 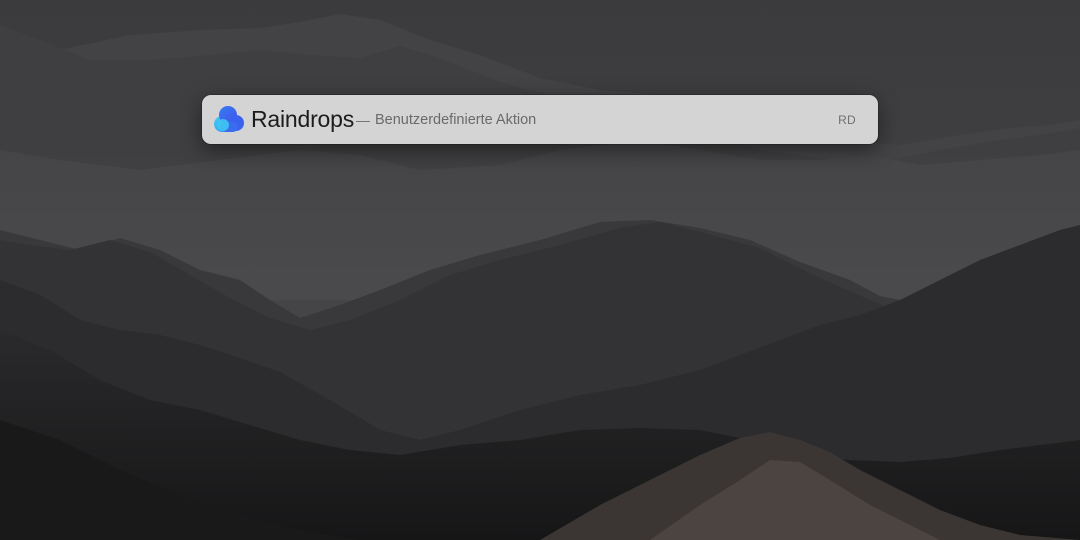 I want to click on shortcut-abbreviation: RD, so click(x=847, y=120).